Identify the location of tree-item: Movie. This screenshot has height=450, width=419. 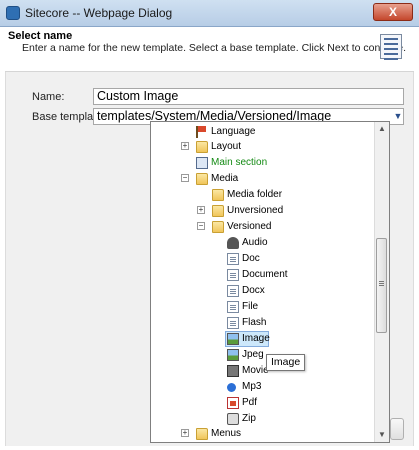
(262, 371).